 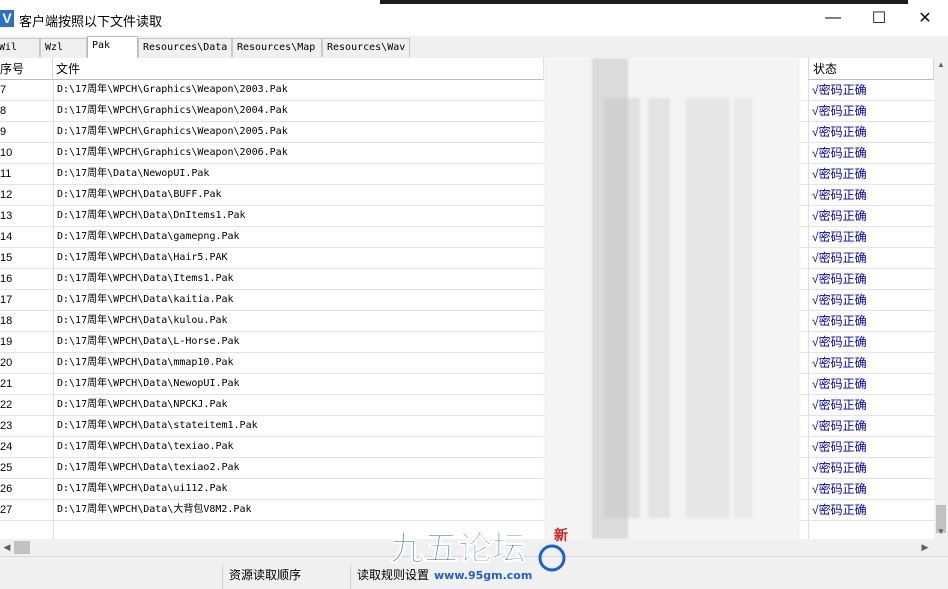 I want to click on tab-resources-data: Resources\Data, so click(x=185, y=47).